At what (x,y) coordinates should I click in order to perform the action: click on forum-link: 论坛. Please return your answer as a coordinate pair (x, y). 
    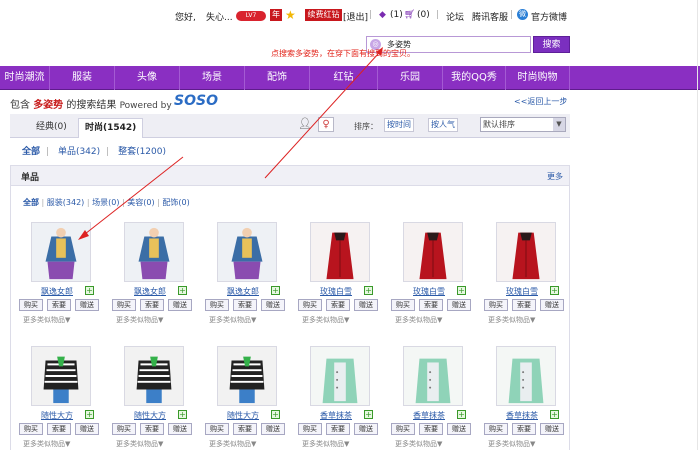
    Looking at the image, I should click on (455, 16).